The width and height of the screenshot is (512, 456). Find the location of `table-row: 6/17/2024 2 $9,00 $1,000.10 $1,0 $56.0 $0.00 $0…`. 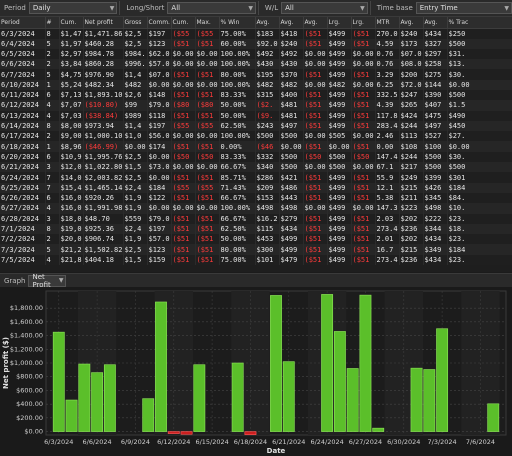

table-row: 6/17/2024 2 $9,00 $1,000.10 $1,0 $56.0 $0.00 $0… is located at coordinates (256, 136).